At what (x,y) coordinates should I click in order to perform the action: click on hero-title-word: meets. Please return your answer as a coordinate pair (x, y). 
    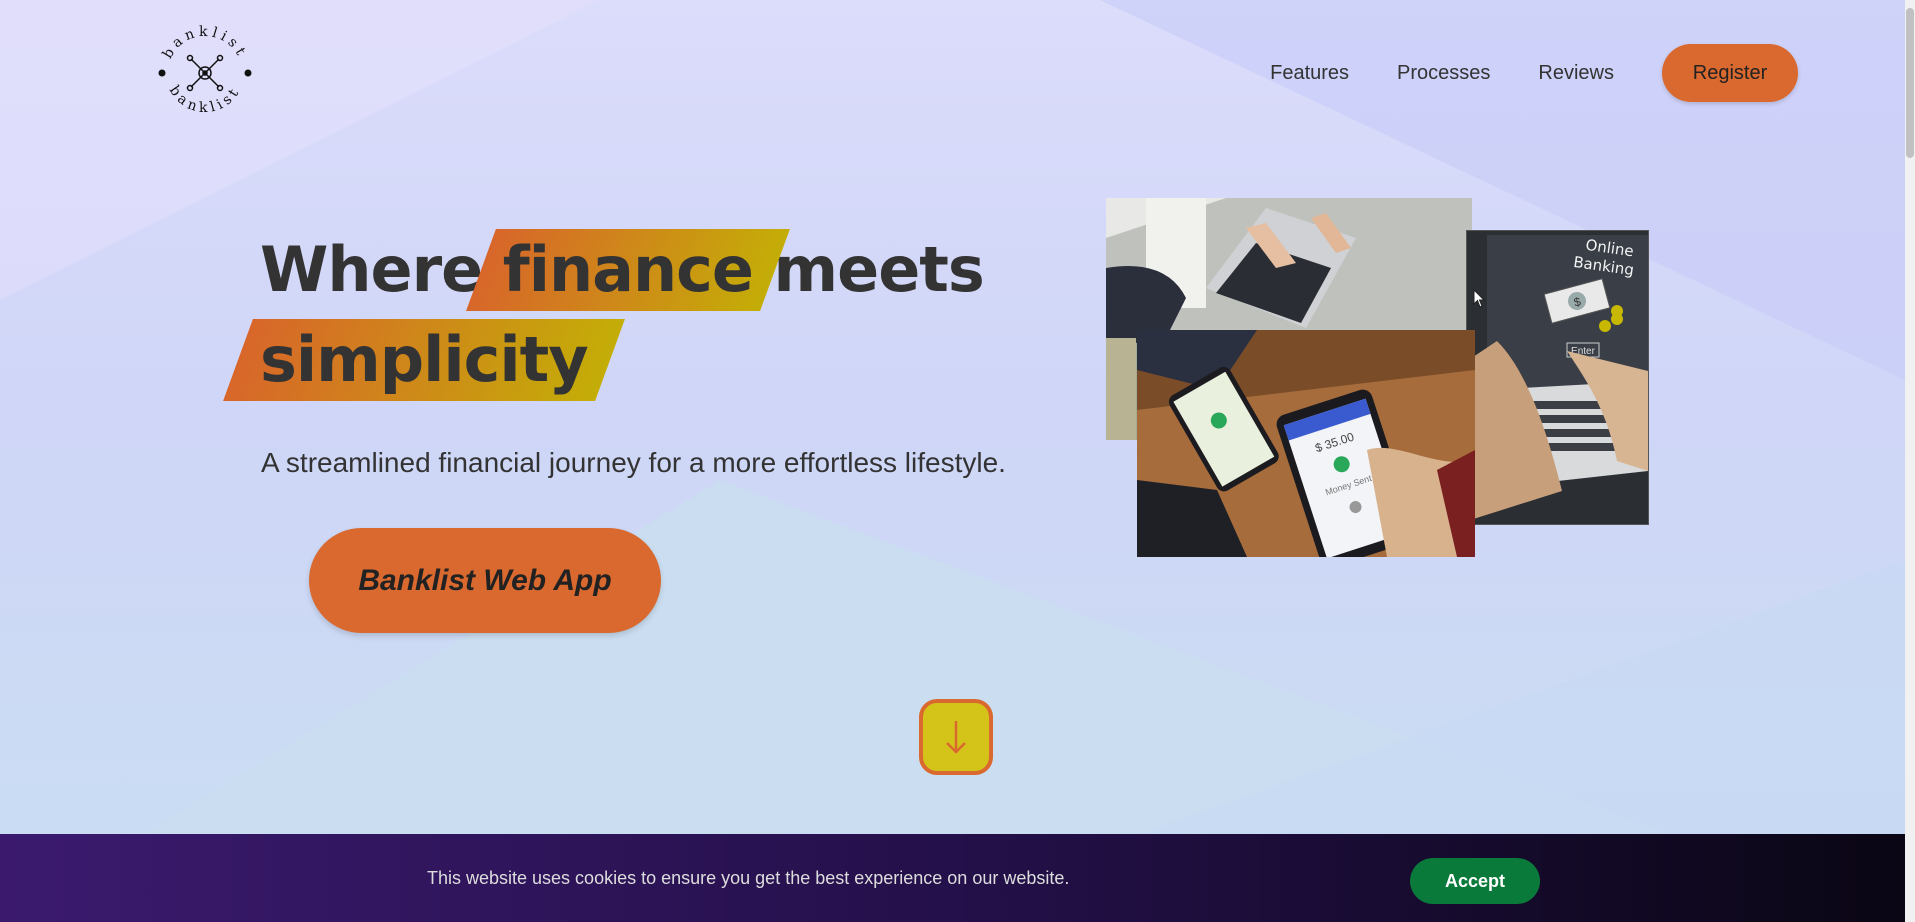
    Looking at the image, I should click on (879, 269).